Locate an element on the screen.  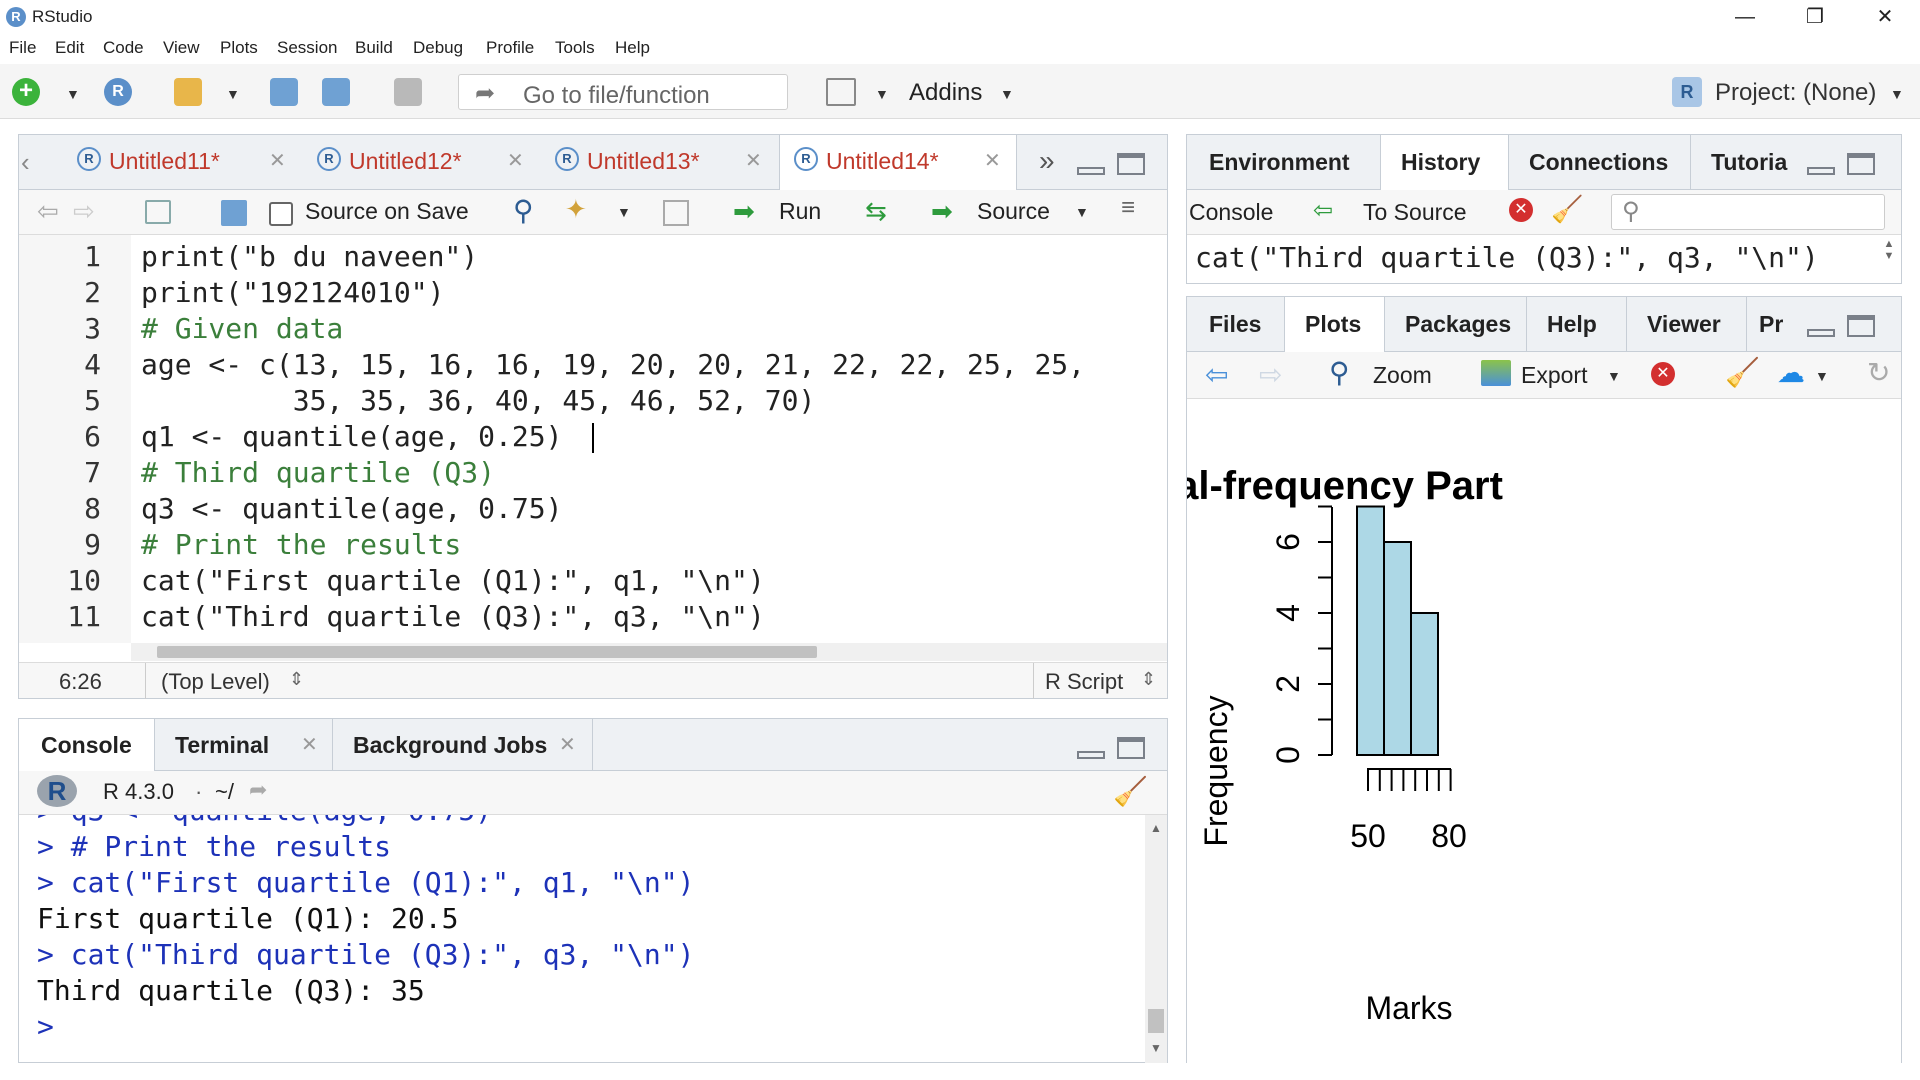
project-menu: Project: (None) is located at coordinates (1795, 93).